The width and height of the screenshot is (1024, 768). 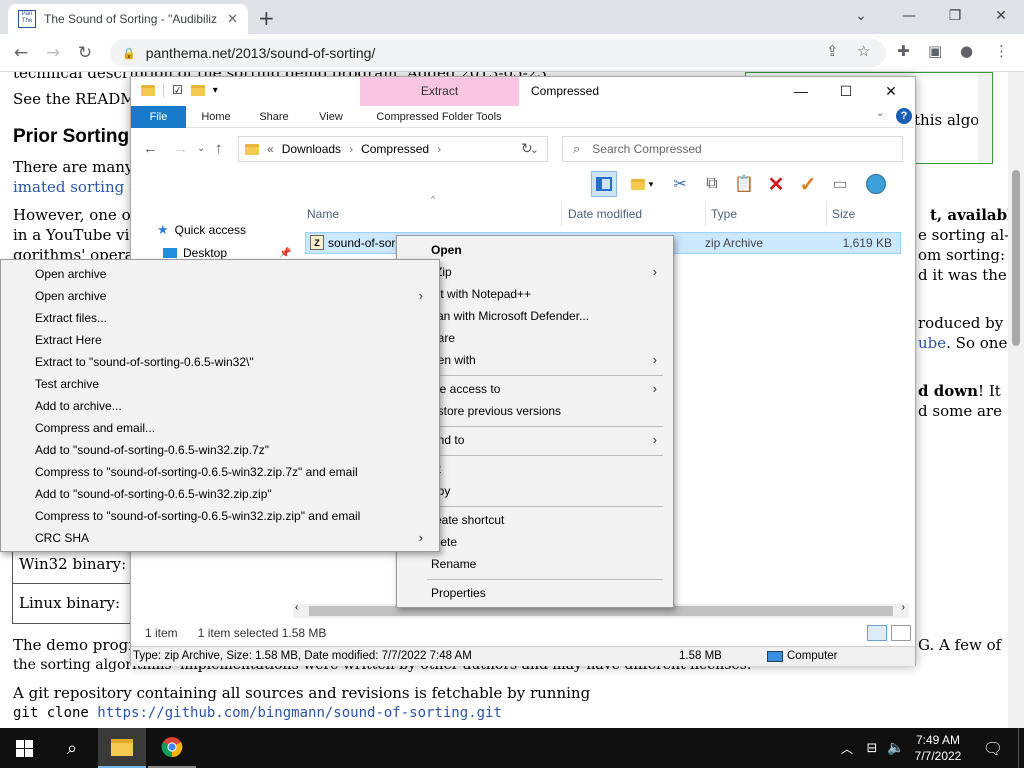 What do you see at coordinates (270, 149) in the screenshot?
I see `breadcrumb-overflow: «` at bounding box center [270, 149].